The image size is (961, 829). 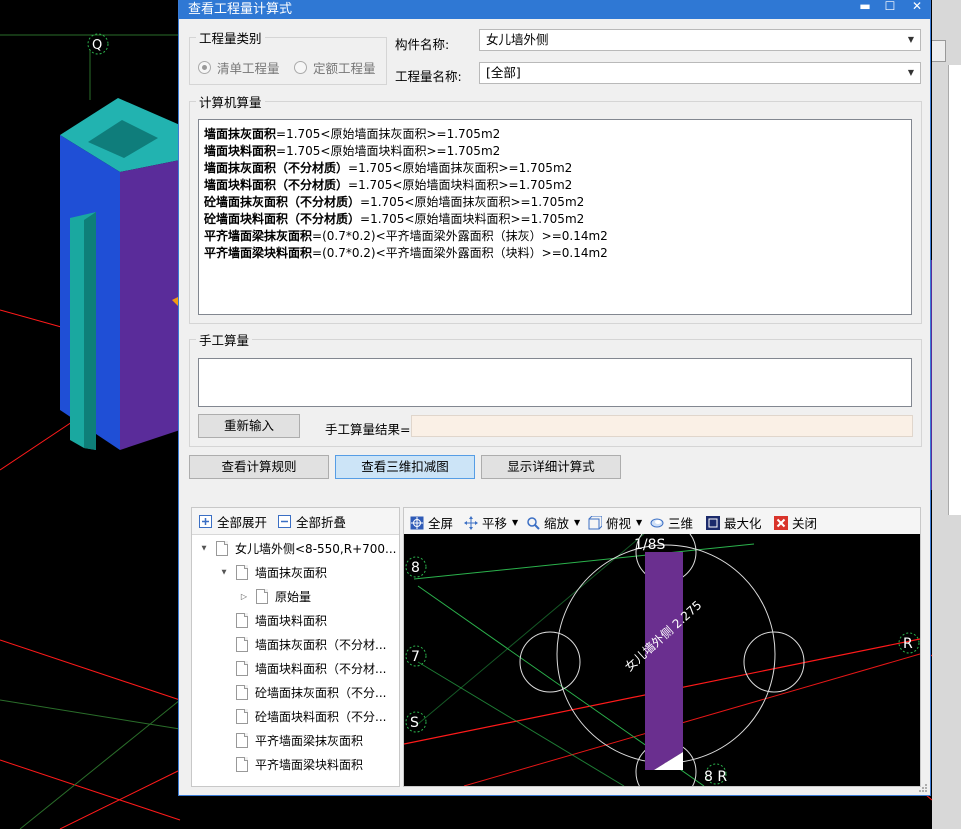 I want to click on manual-calc-label: 手工算量, so click(x=224, y=339).